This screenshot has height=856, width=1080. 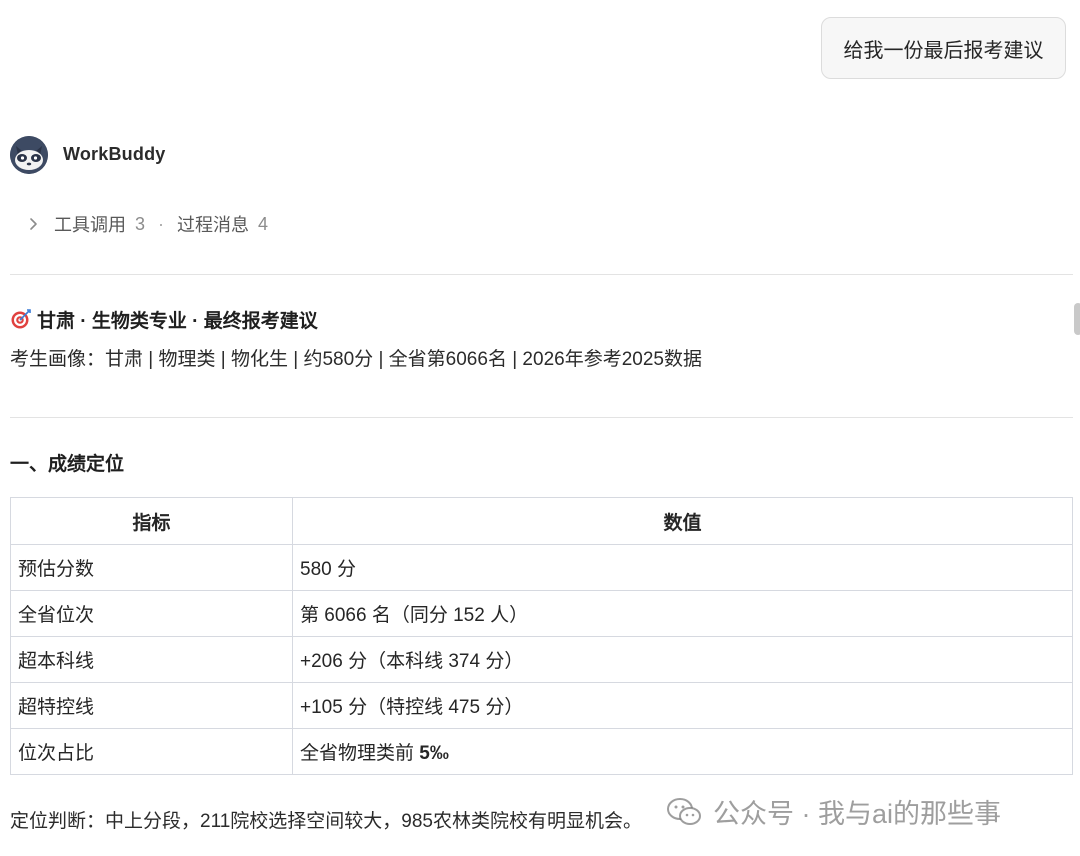 What do you see at coordinates (33, 224) in the screenshot?
I see `chevron-right-icon` at bounding box center [33, 224].